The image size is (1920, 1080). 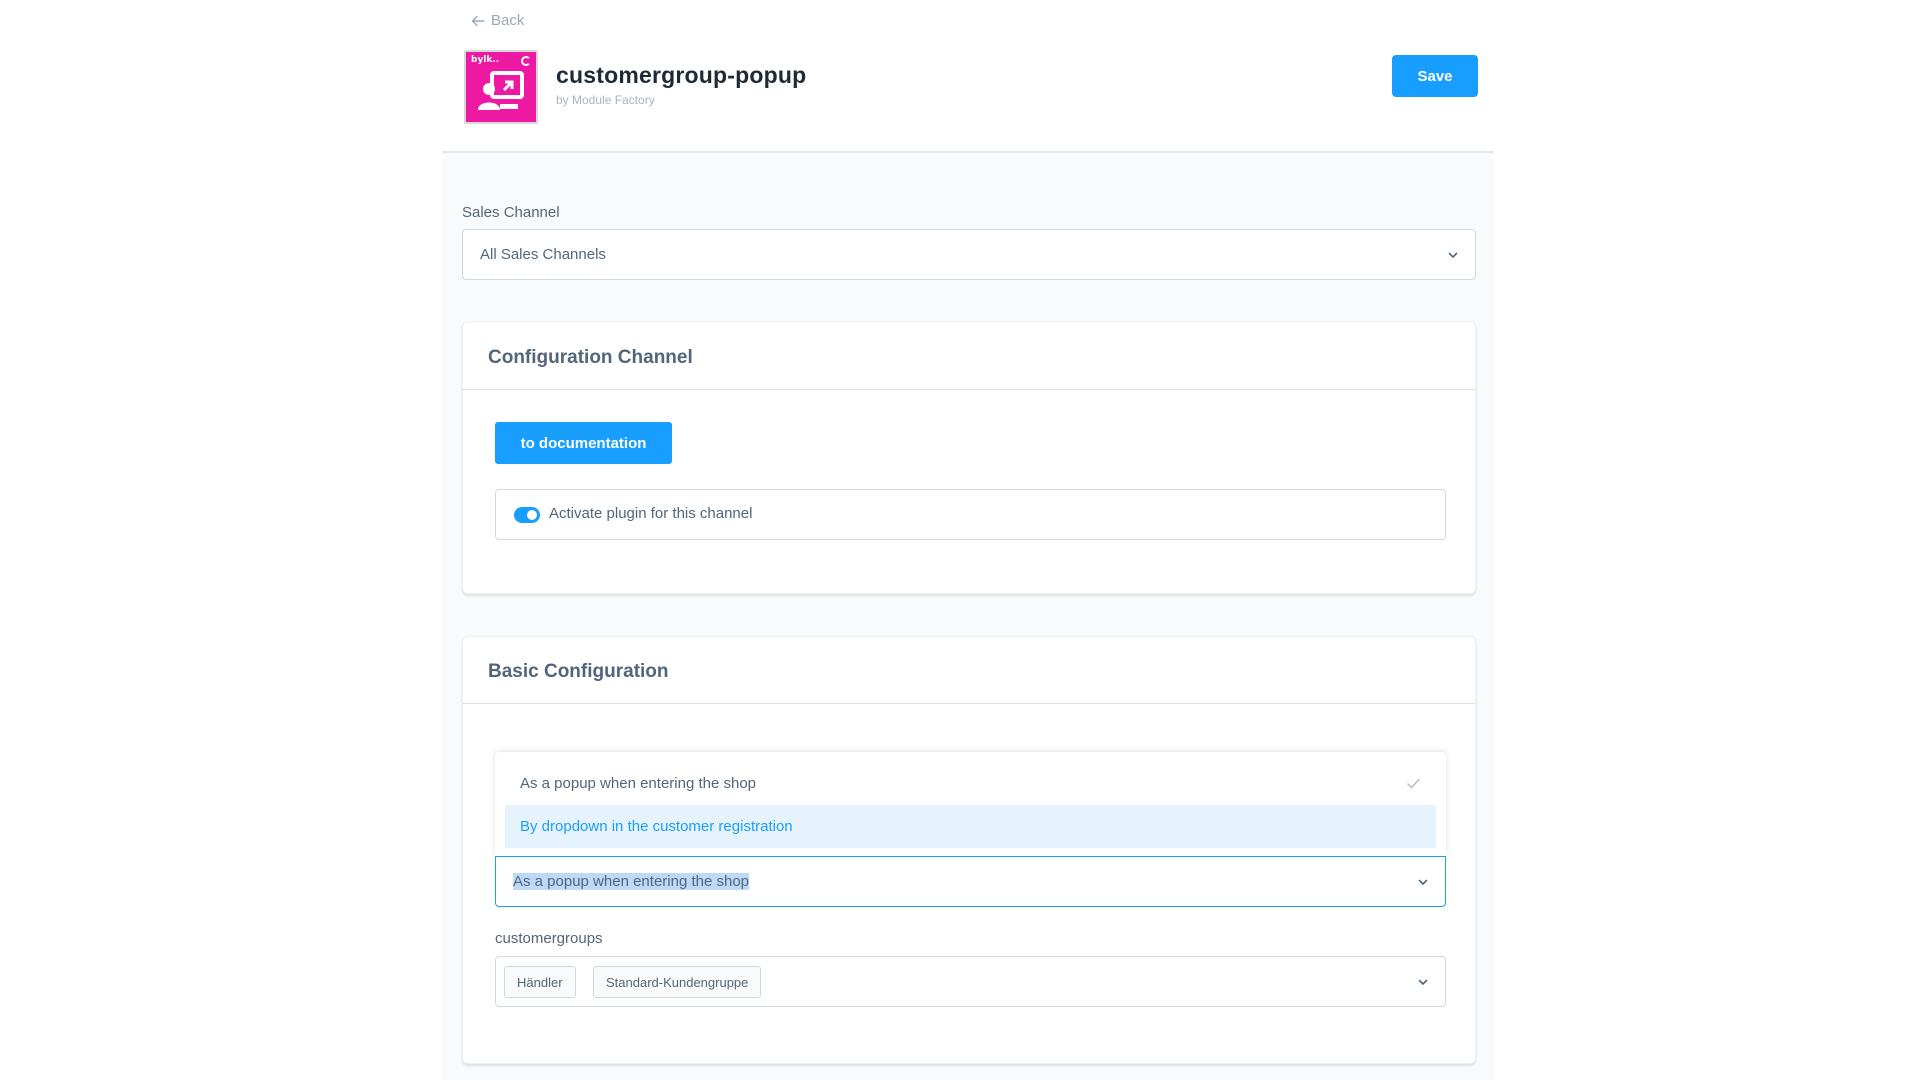 What do you see at coordinates (1413, 783) in the screenshot?
I see `check-icon` at bounding box center [1413, 783].